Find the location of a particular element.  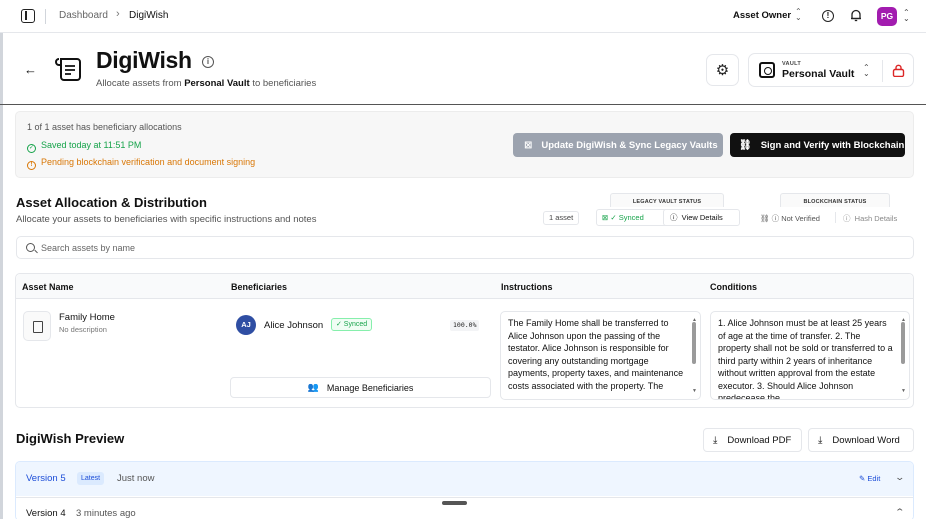

column-header-instructions: Instructions is located at coordinates (527, 287).